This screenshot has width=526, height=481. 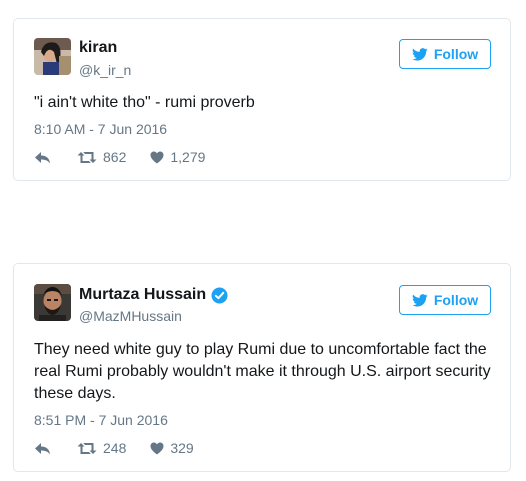 What do you see at coordinates (101, 157) in the screenshot?
I see `retweet-button: 862` at bounding box center [101, 157].